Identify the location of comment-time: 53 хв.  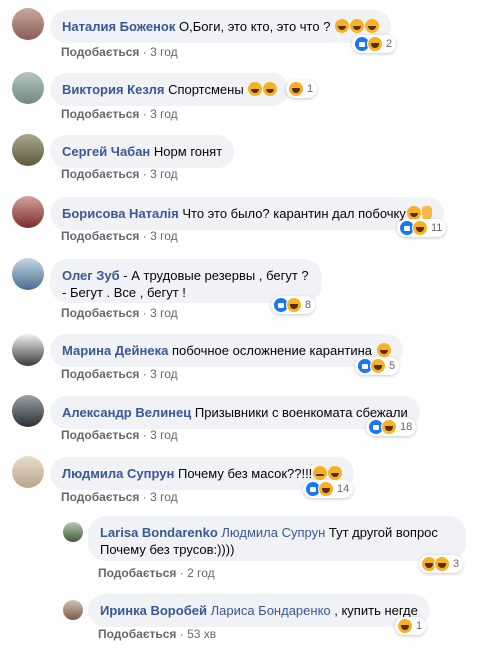
(201, 634).